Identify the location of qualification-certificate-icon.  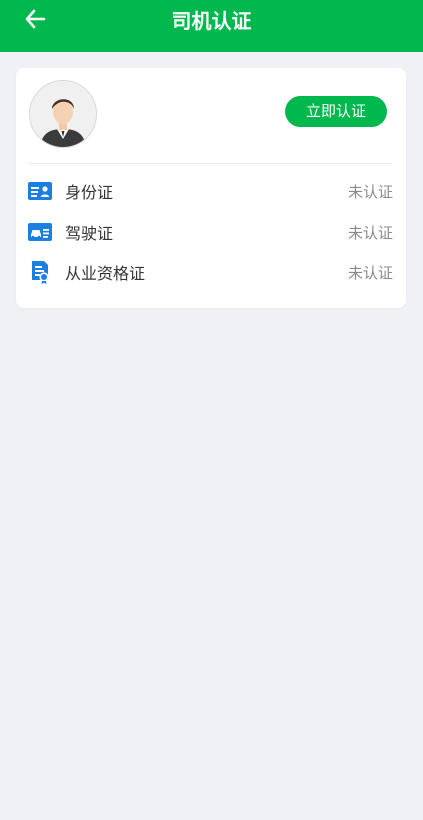
(40, 272).